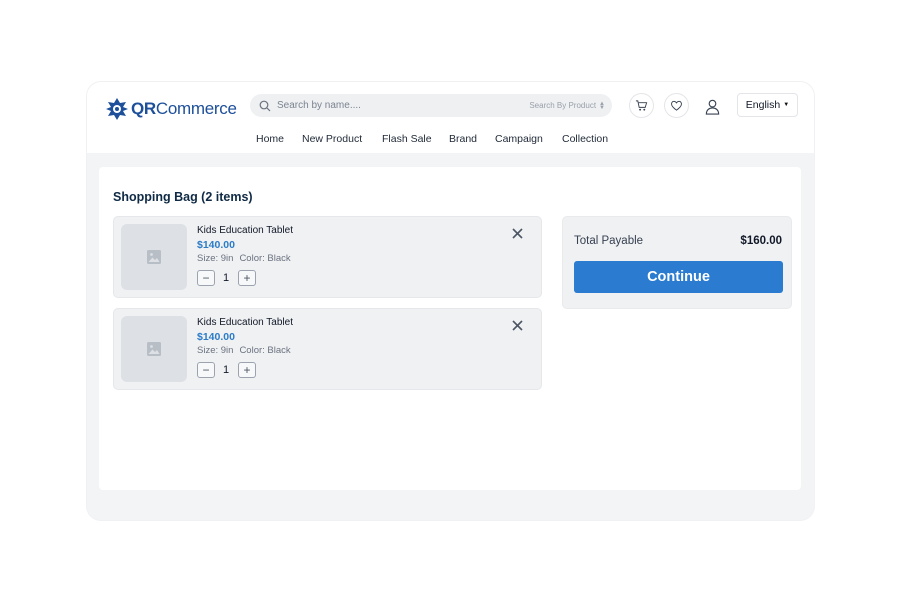 The width and height of the screenshot is (900, 600). What do you see at coordinates (678, 277) in the screenshot?
I see `continue-button: Continue` at bounding box center [678, 277].